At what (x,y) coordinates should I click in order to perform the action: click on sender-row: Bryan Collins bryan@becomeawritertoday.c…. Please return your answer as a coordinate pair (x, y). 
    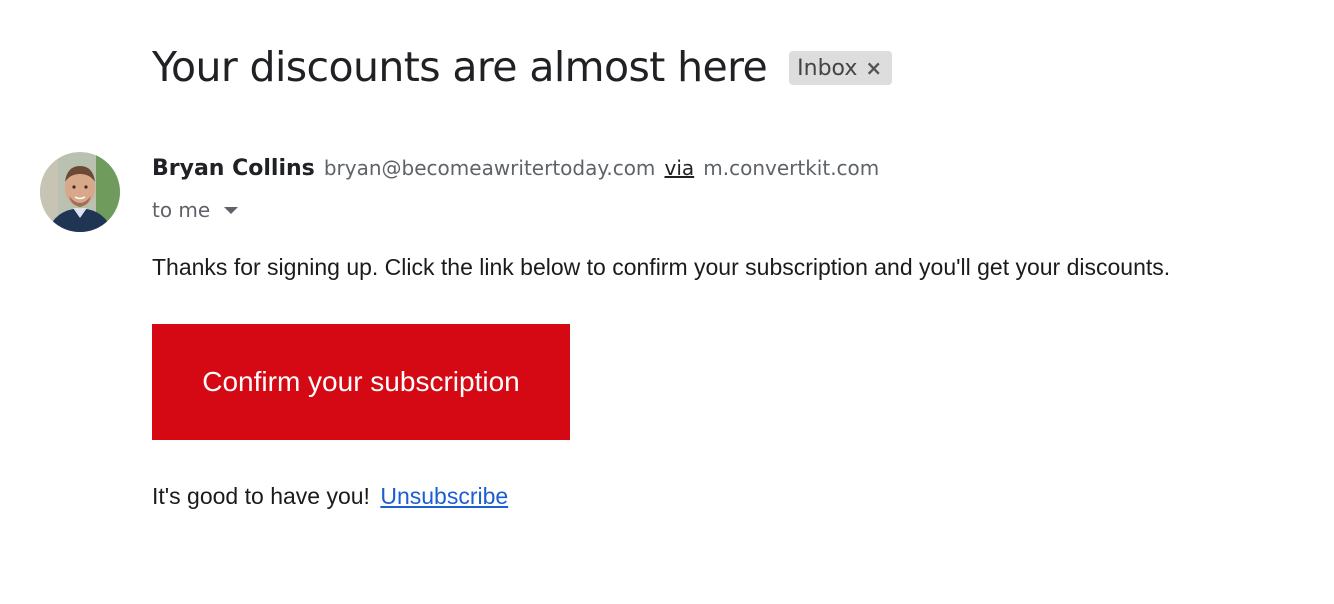
    Looking at the image, I should click on (515, 168).